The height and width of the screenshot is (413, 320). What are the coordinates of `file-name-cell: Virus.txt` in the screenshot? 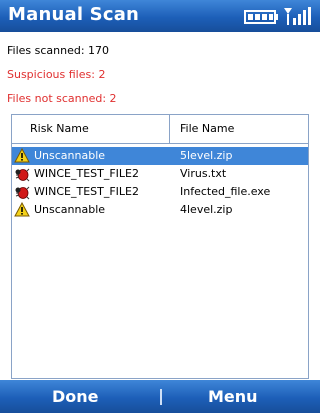 It's located at (203, 173).